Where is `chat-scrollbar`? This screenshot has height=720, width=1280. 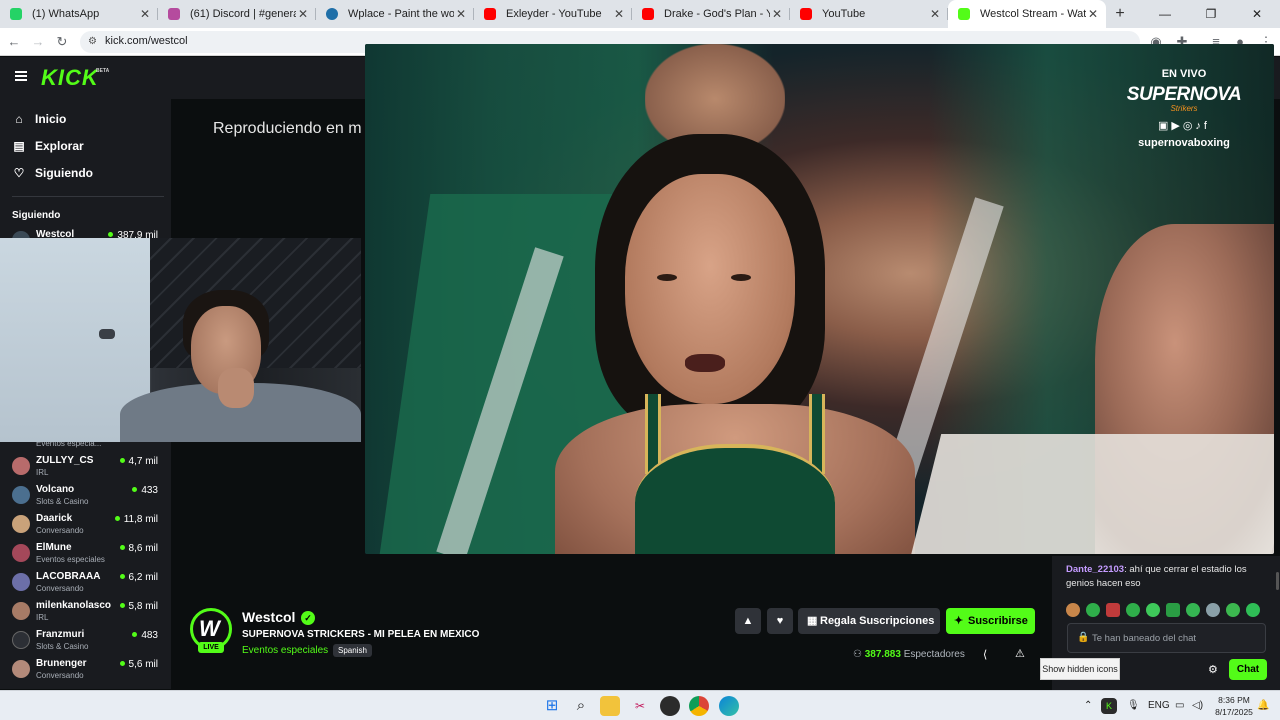
chat-scrollbar is located at coordinates (1277, 581).